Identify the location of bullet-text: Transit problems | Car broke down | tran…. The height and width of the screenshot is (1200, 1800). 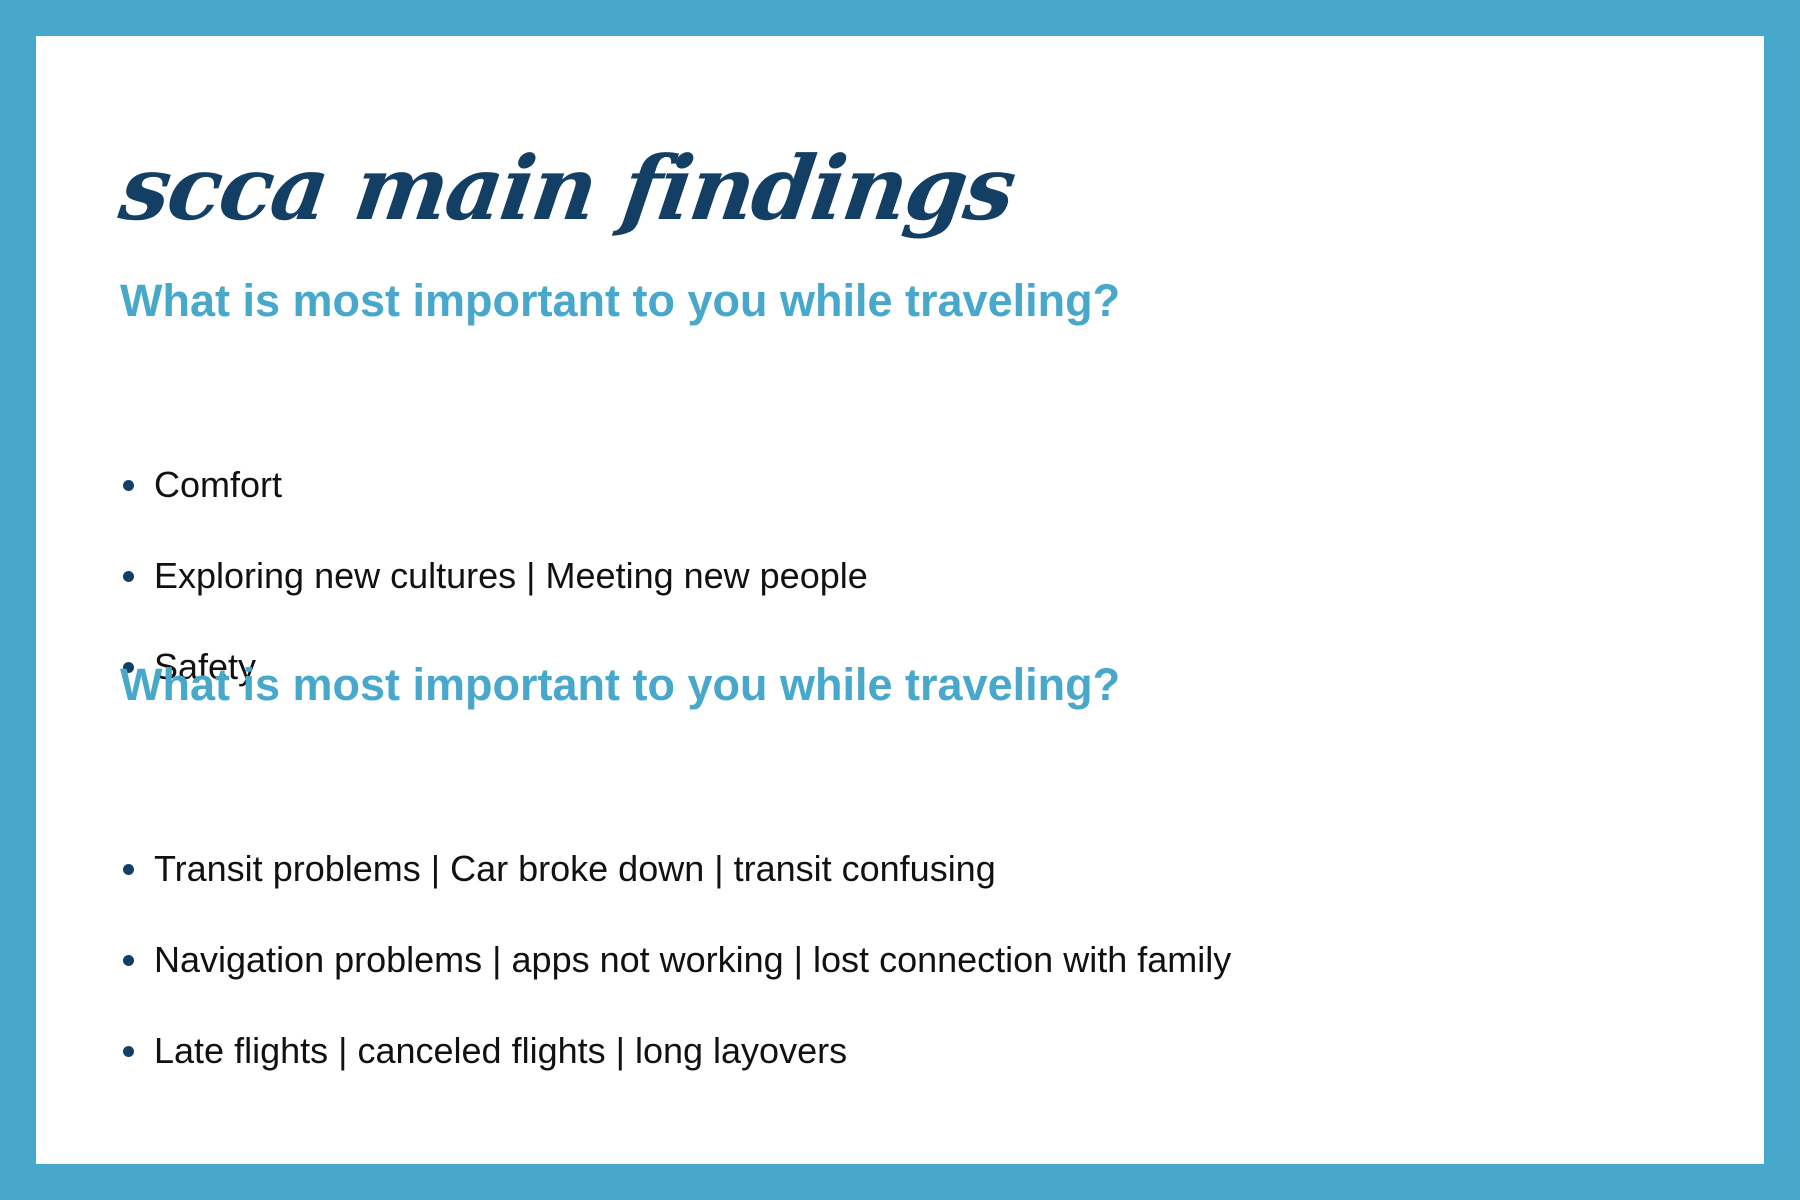
(575, 868).